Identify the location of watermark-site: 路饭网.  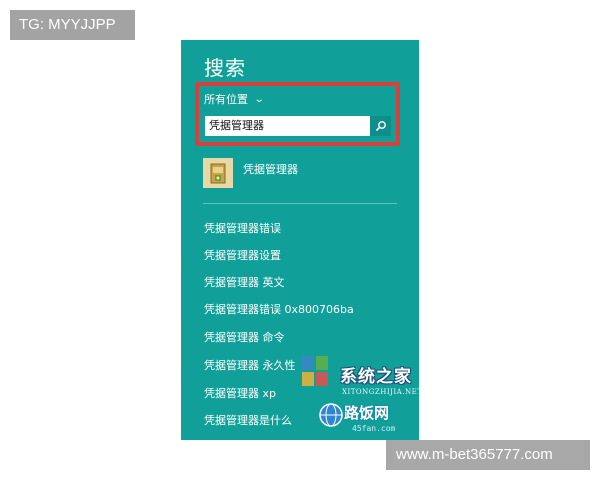
(367, 413).